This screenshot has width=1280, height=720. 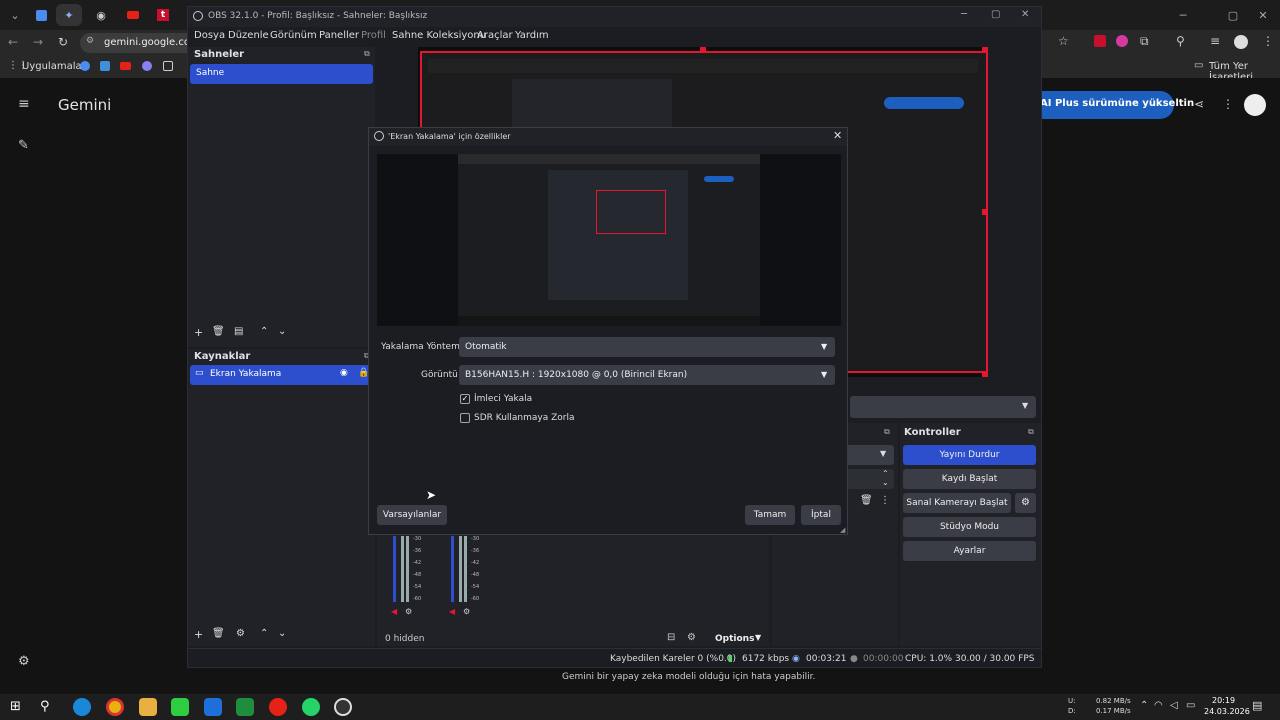 I want to click on mute-icon-1: ◀, so click(x=394, y=611).